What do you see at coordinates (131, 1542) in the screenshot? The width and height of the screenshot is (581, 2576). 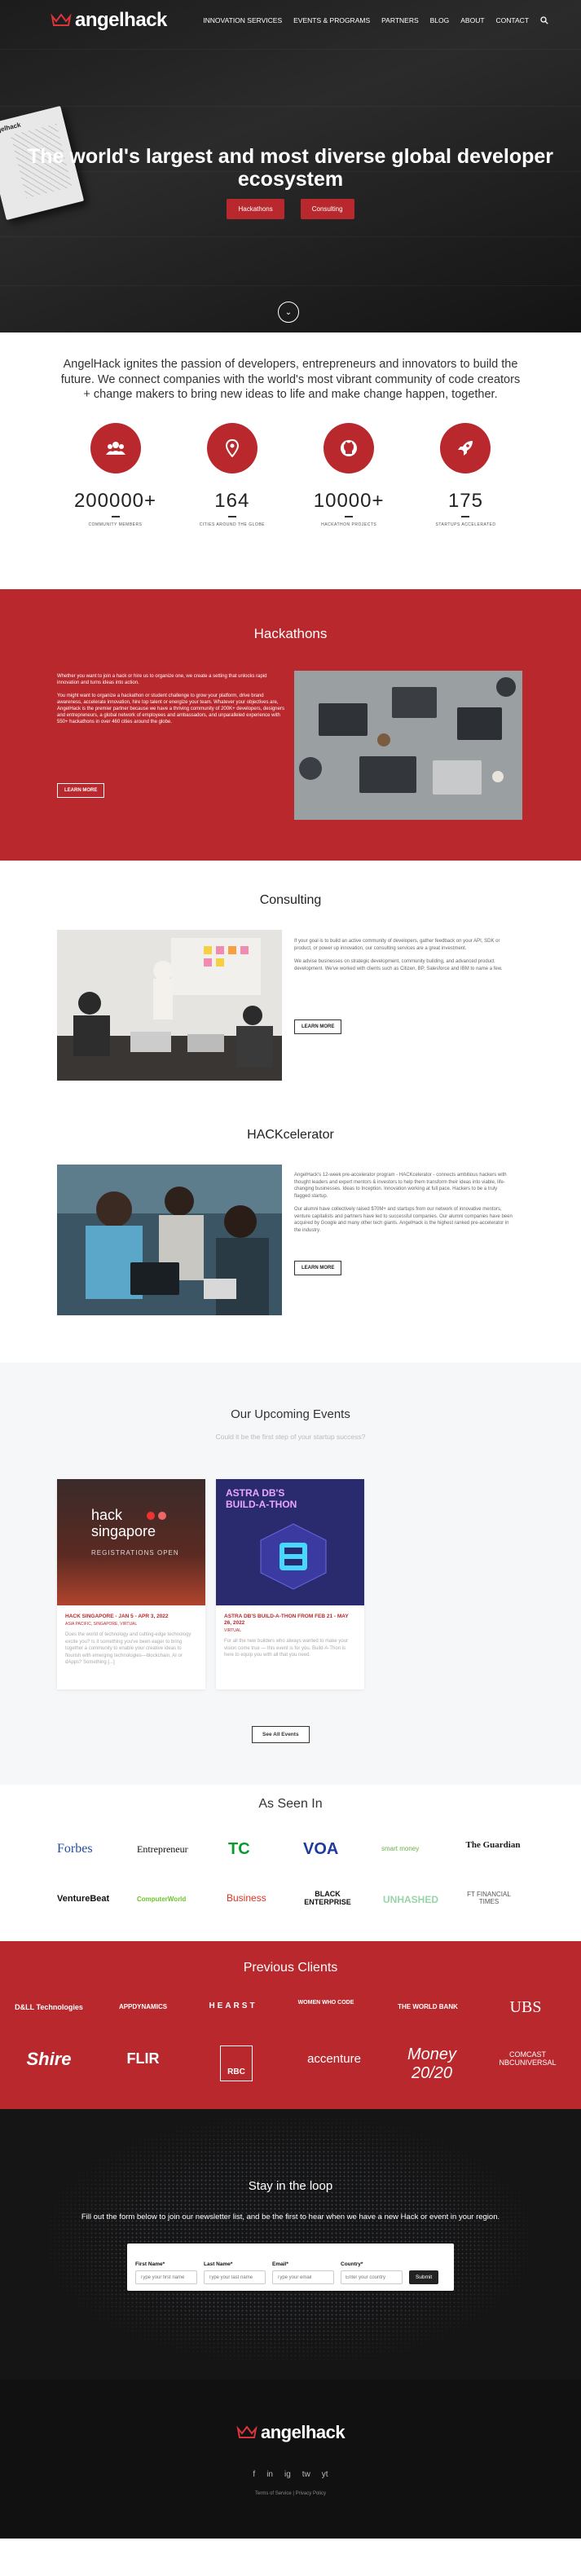 I see `event-image-hack-singapore: hack singapore REGISTRATIONS OPEN` at bounding box center [131, 1542].